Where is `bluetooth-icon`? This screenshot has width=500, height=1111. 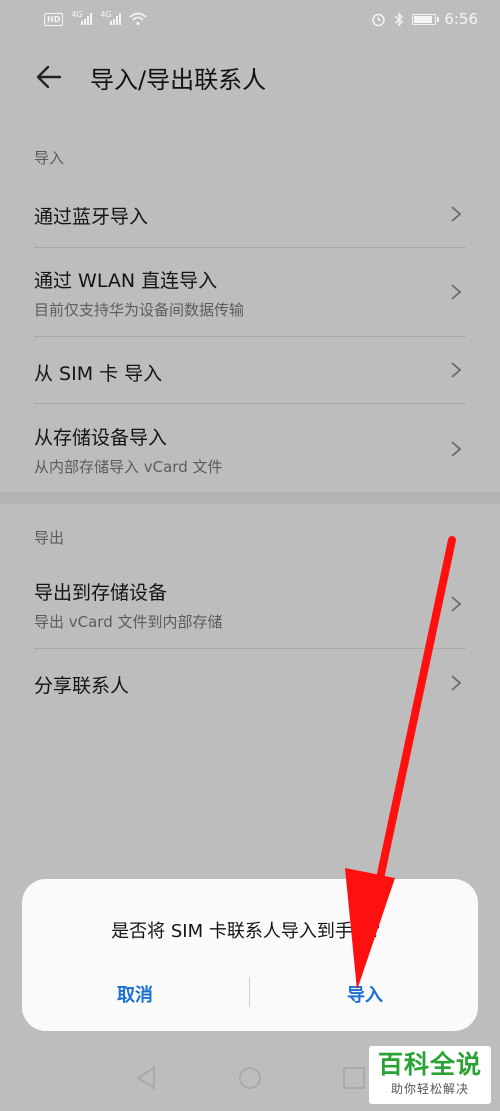 bluetooth-icon is located at coordinates (399, 19).